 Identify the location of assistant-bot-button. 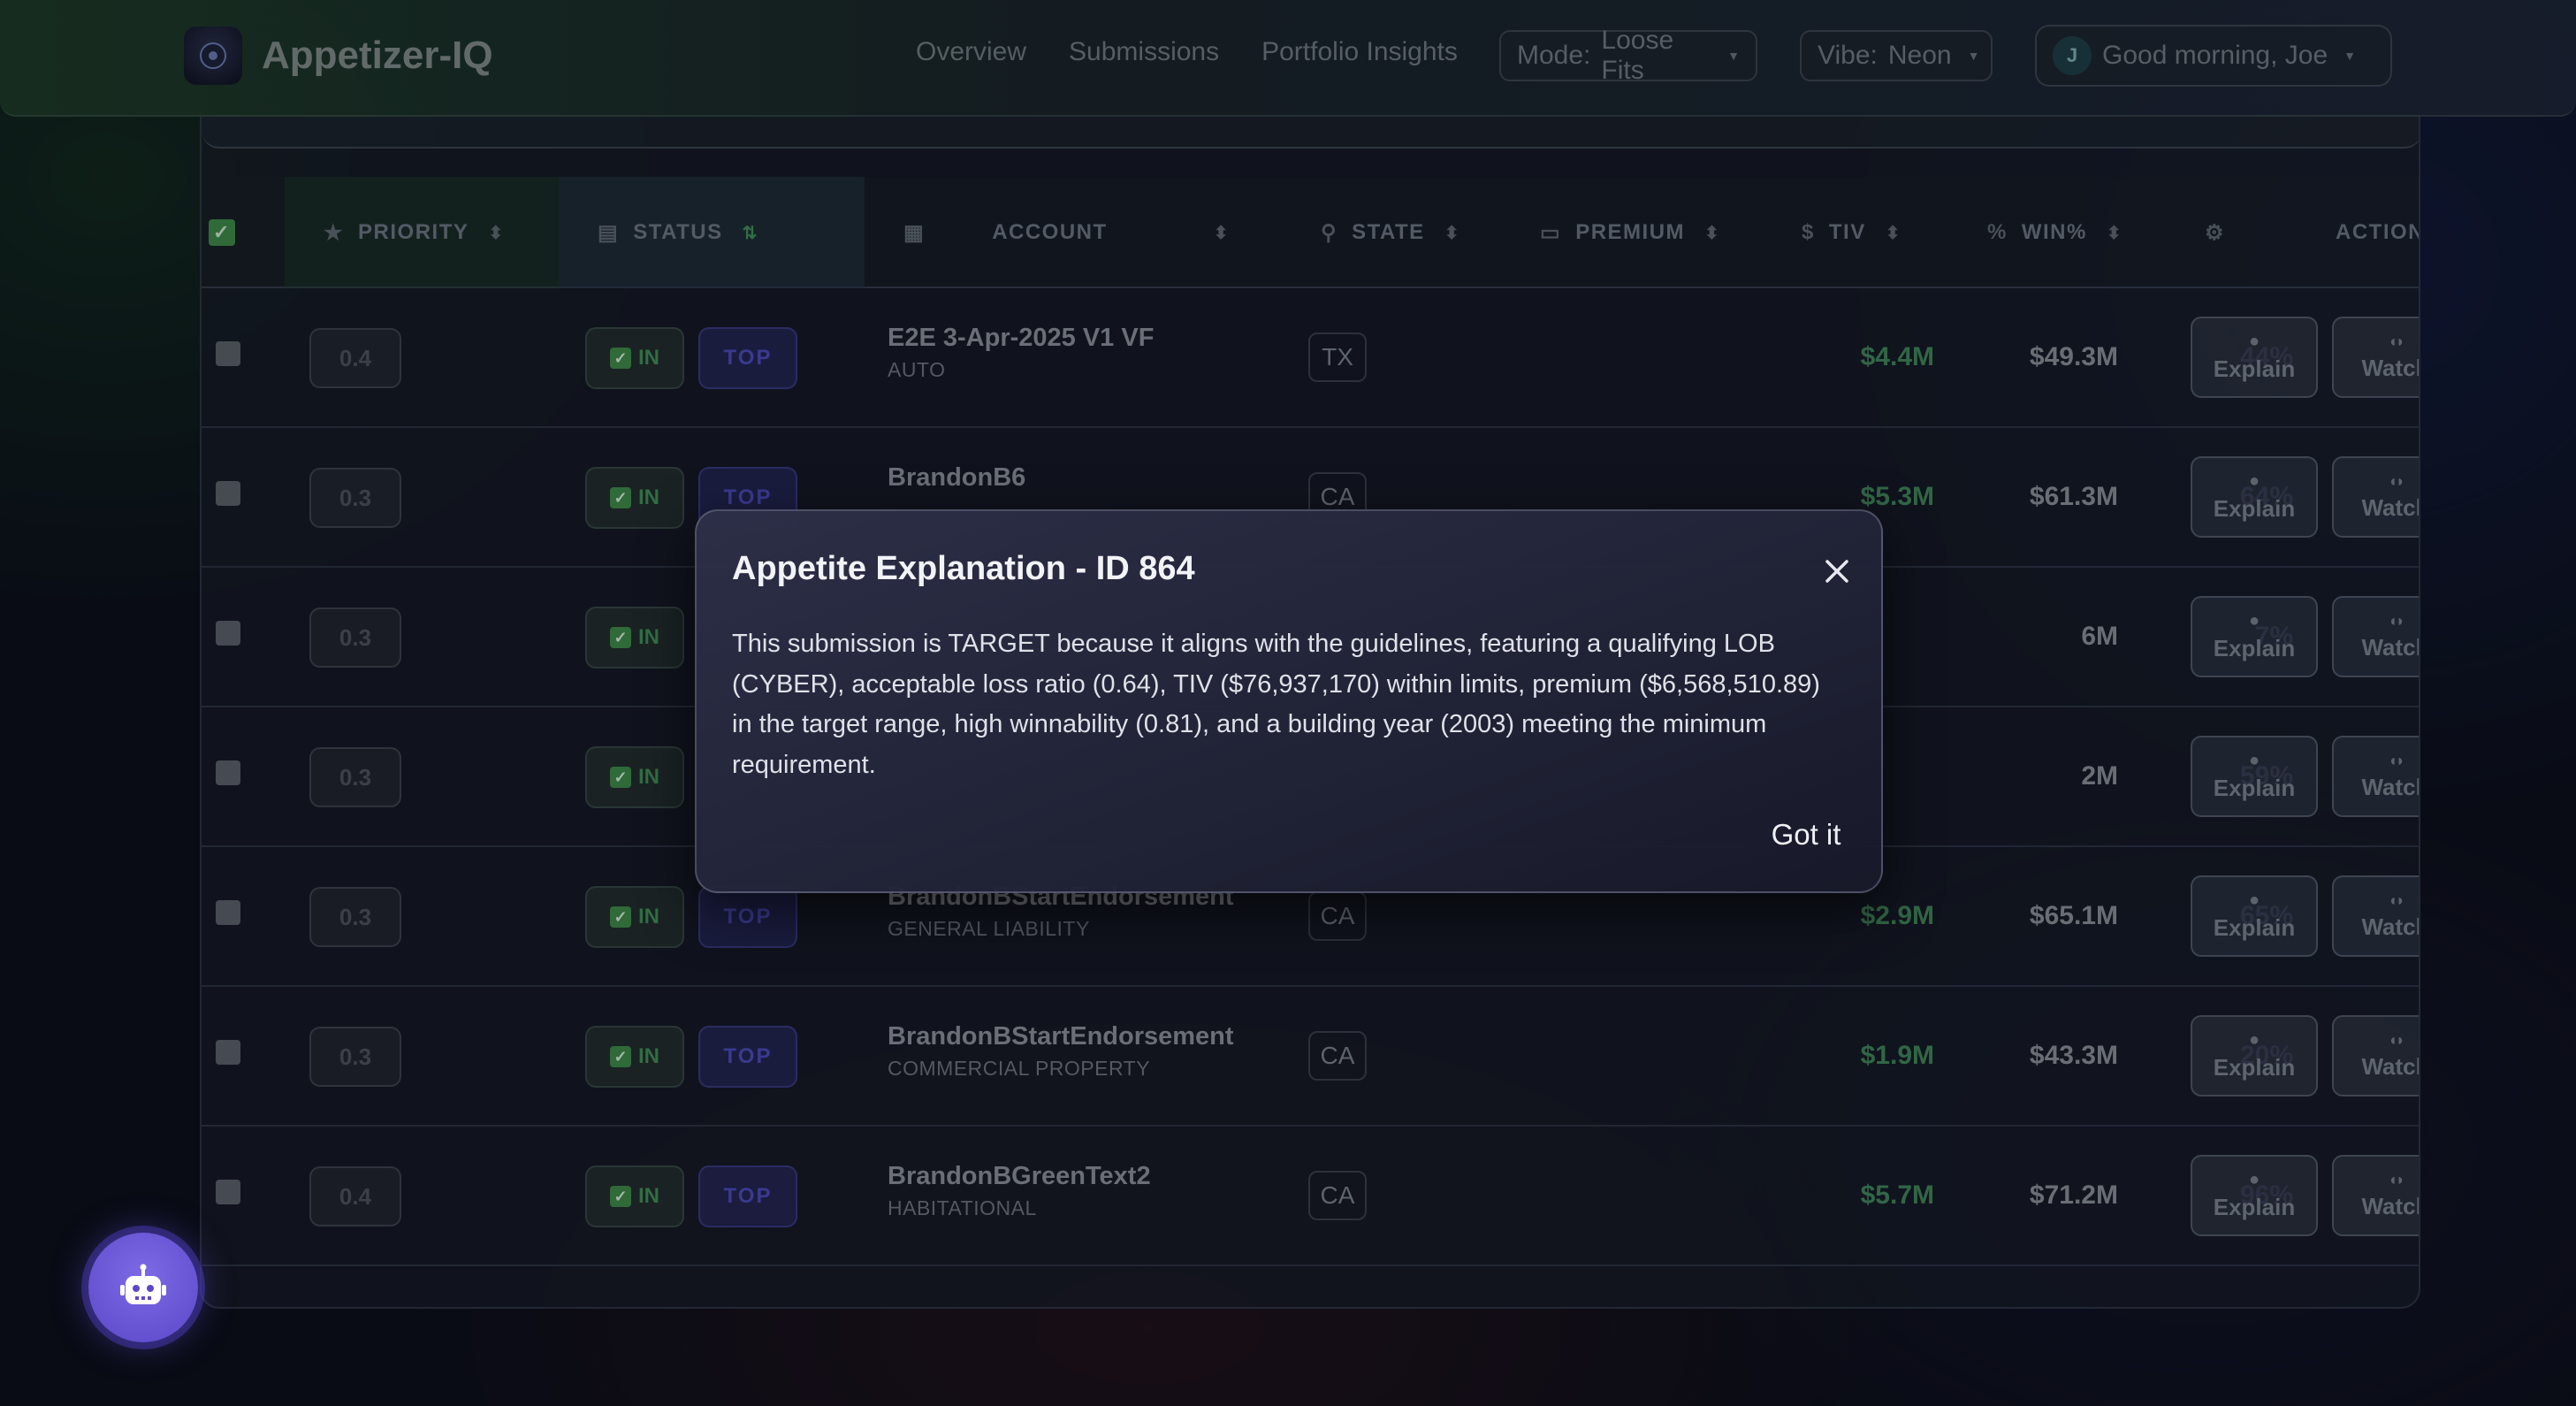
(143, 1288).